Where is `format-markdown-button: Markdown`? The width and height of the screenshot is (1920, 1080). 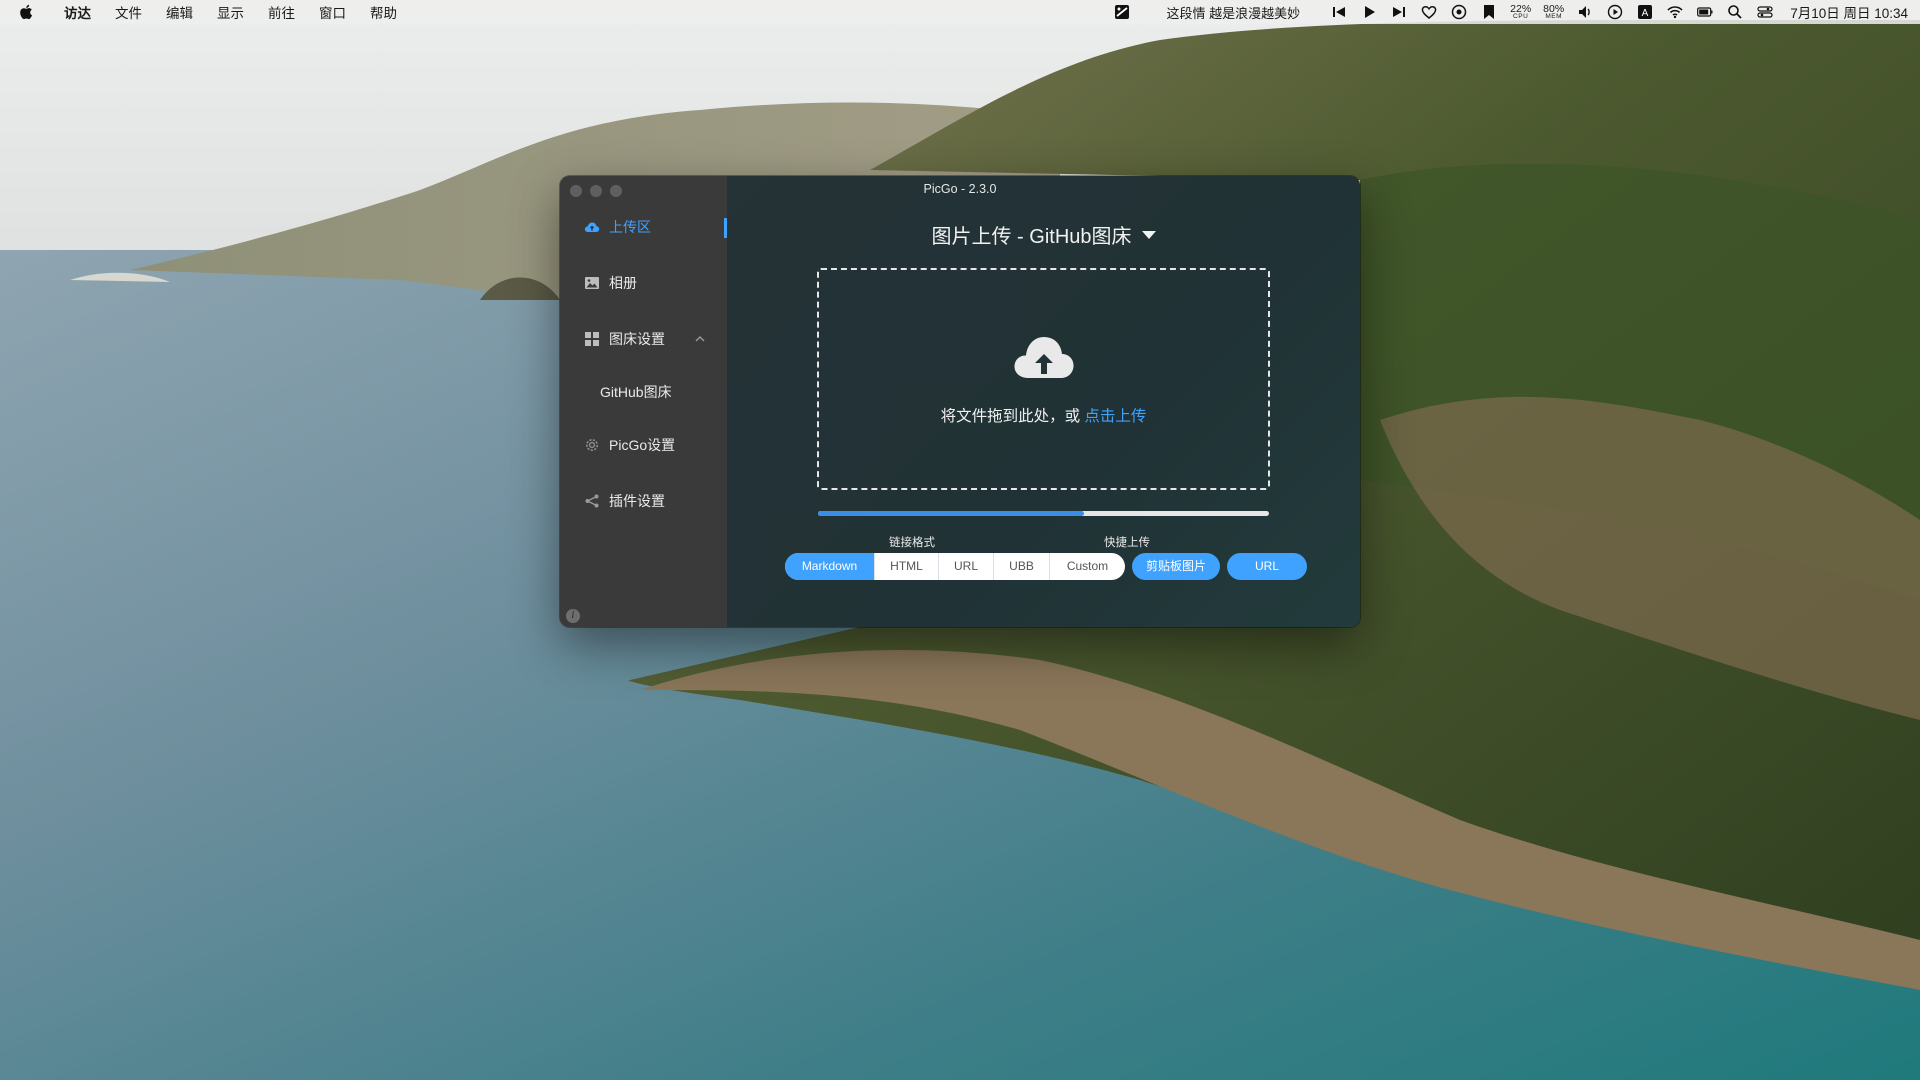 format-markdown-button: Markdown is located at coordinates (830, 566).